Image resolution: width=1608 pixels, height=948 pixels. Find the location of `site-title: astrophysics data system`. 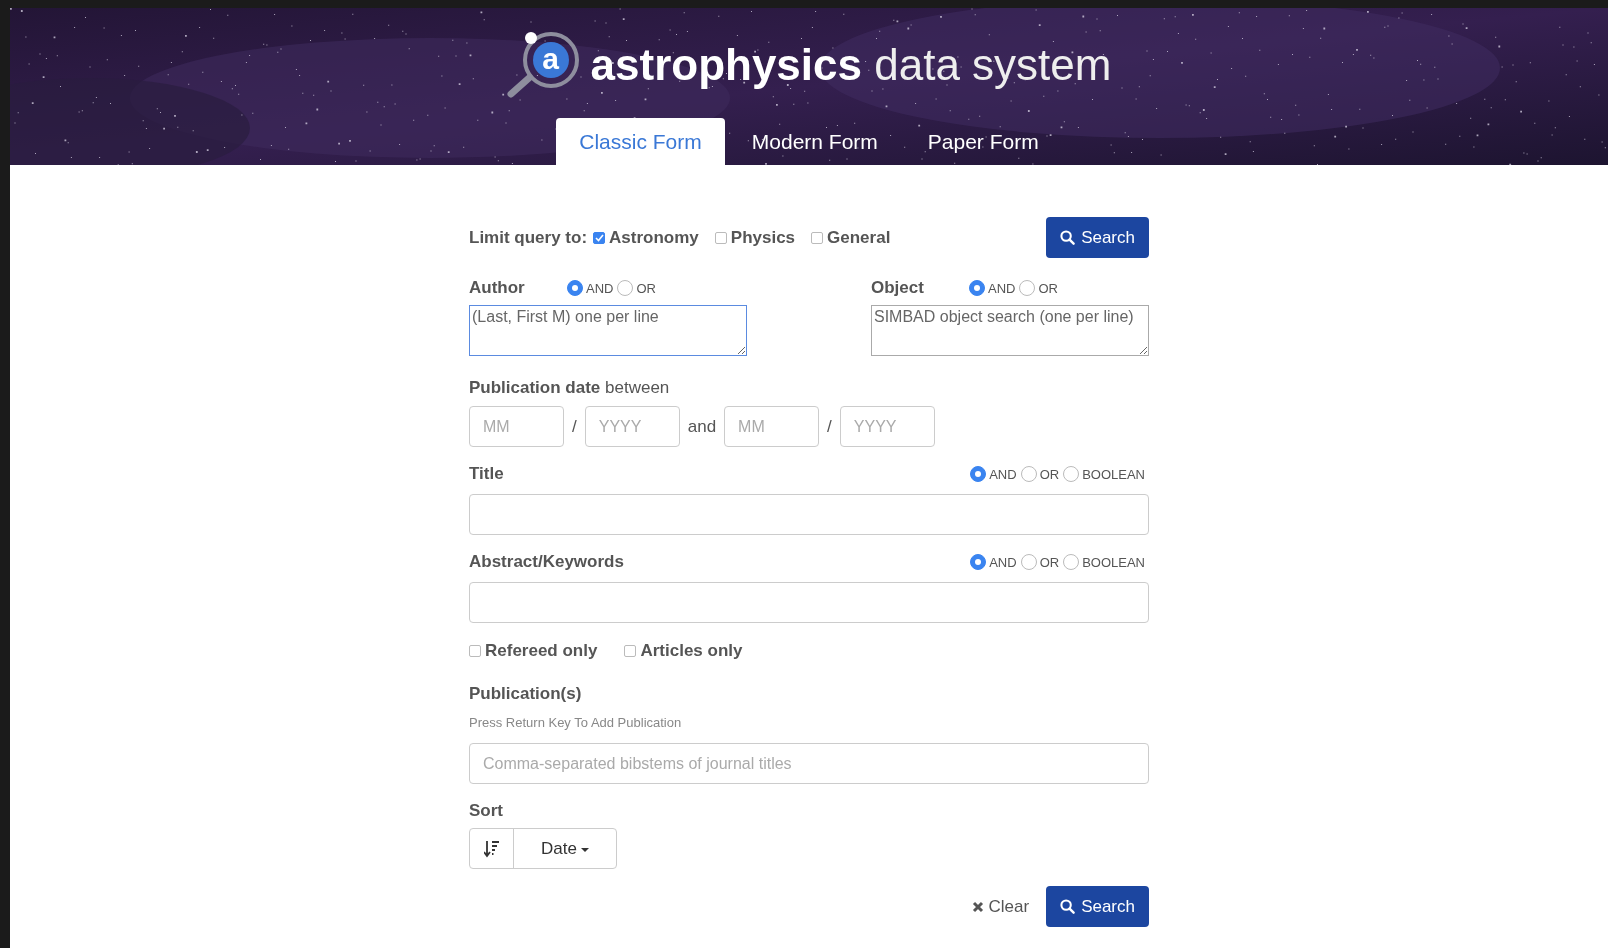

site-title: astrophysics data system is located at coordinates (851, 65).